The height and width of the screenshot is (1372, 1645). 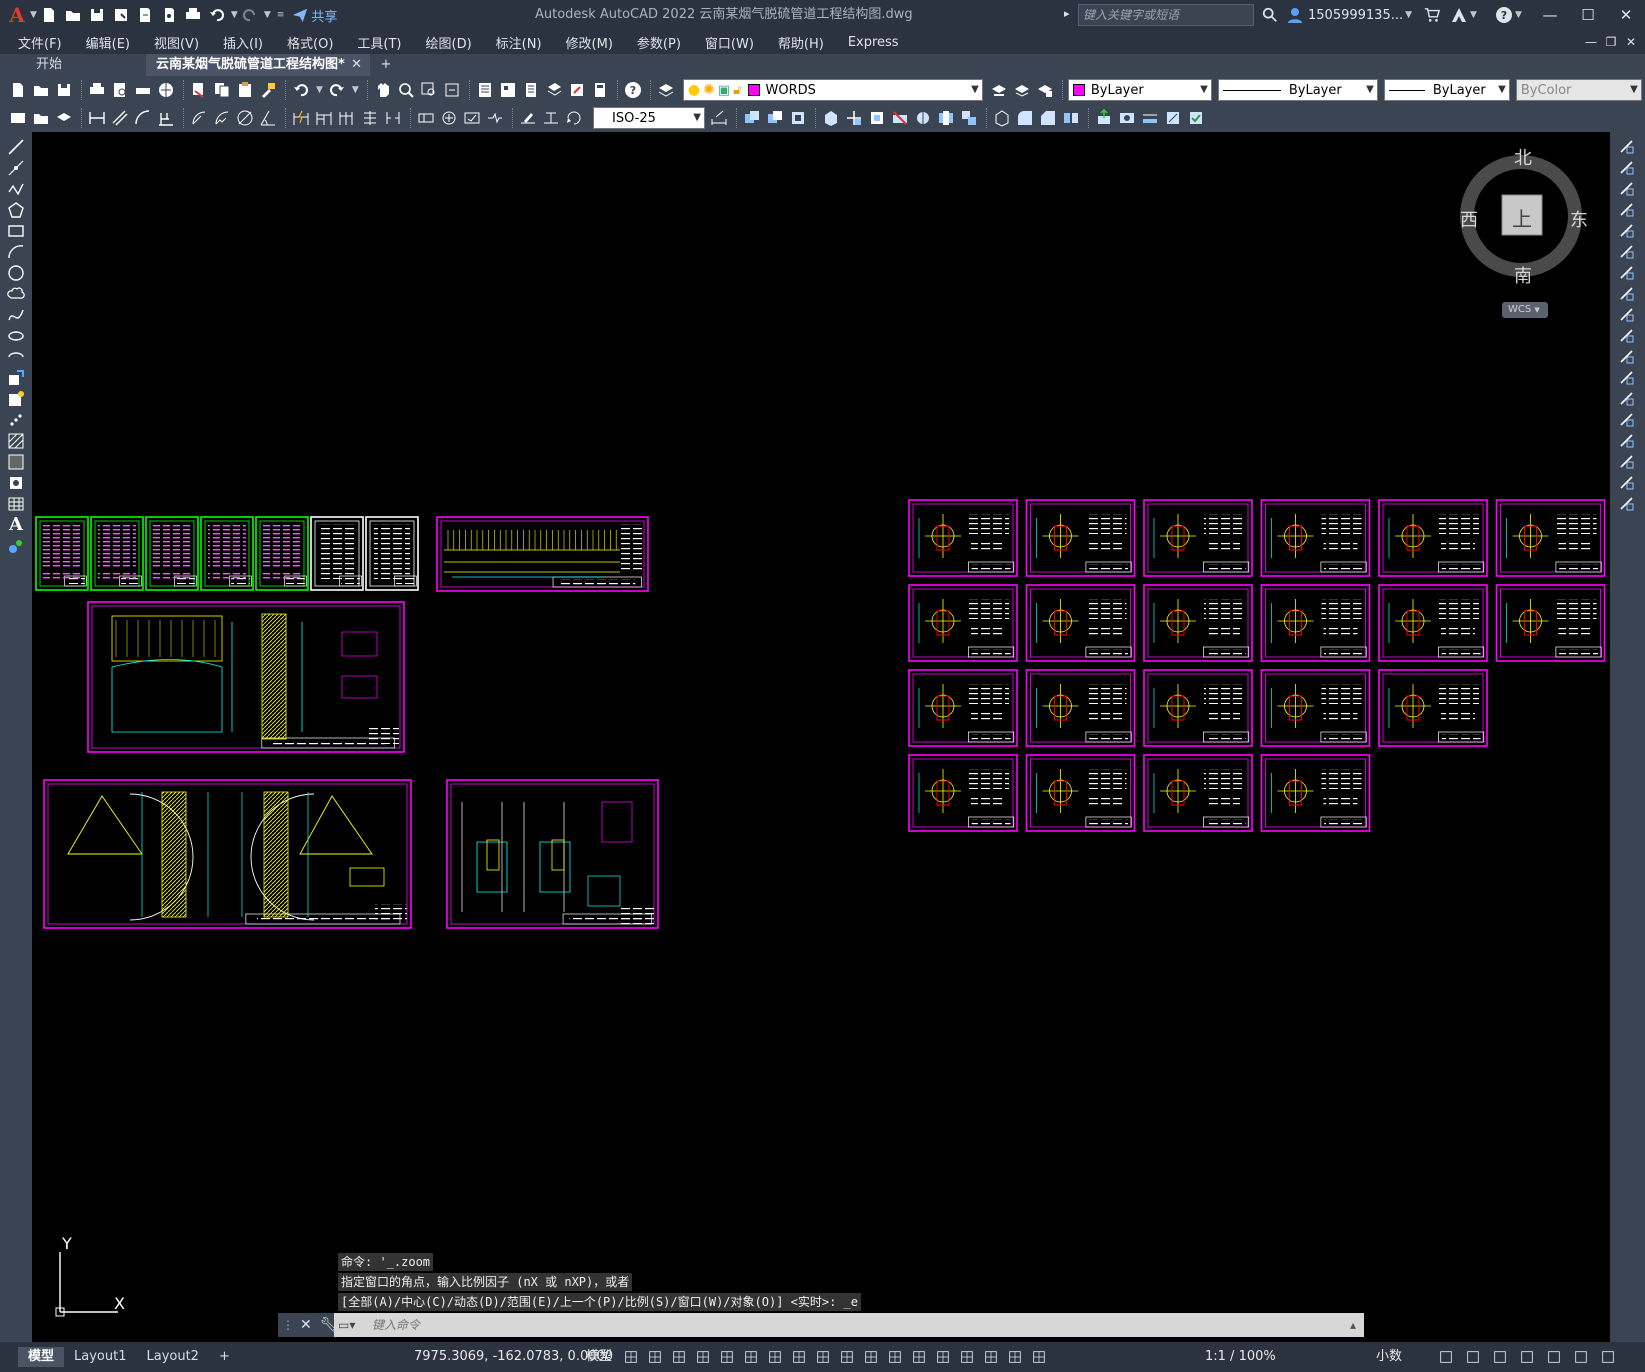 I want to click on slice-icon, so click(x=900, y=118).